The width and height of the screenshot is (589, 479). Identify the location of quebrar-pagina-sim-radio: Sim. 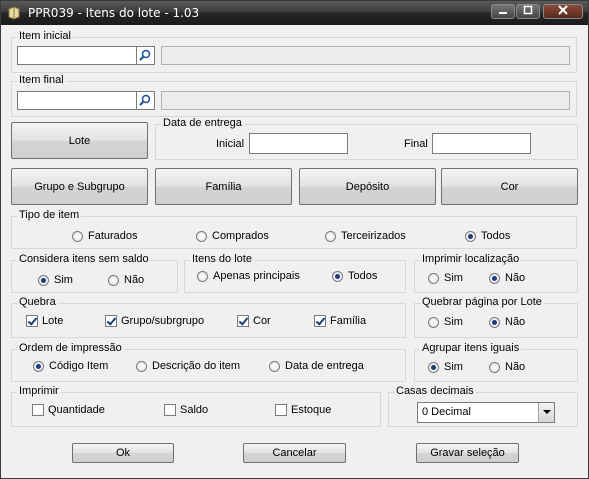
(445, 322).